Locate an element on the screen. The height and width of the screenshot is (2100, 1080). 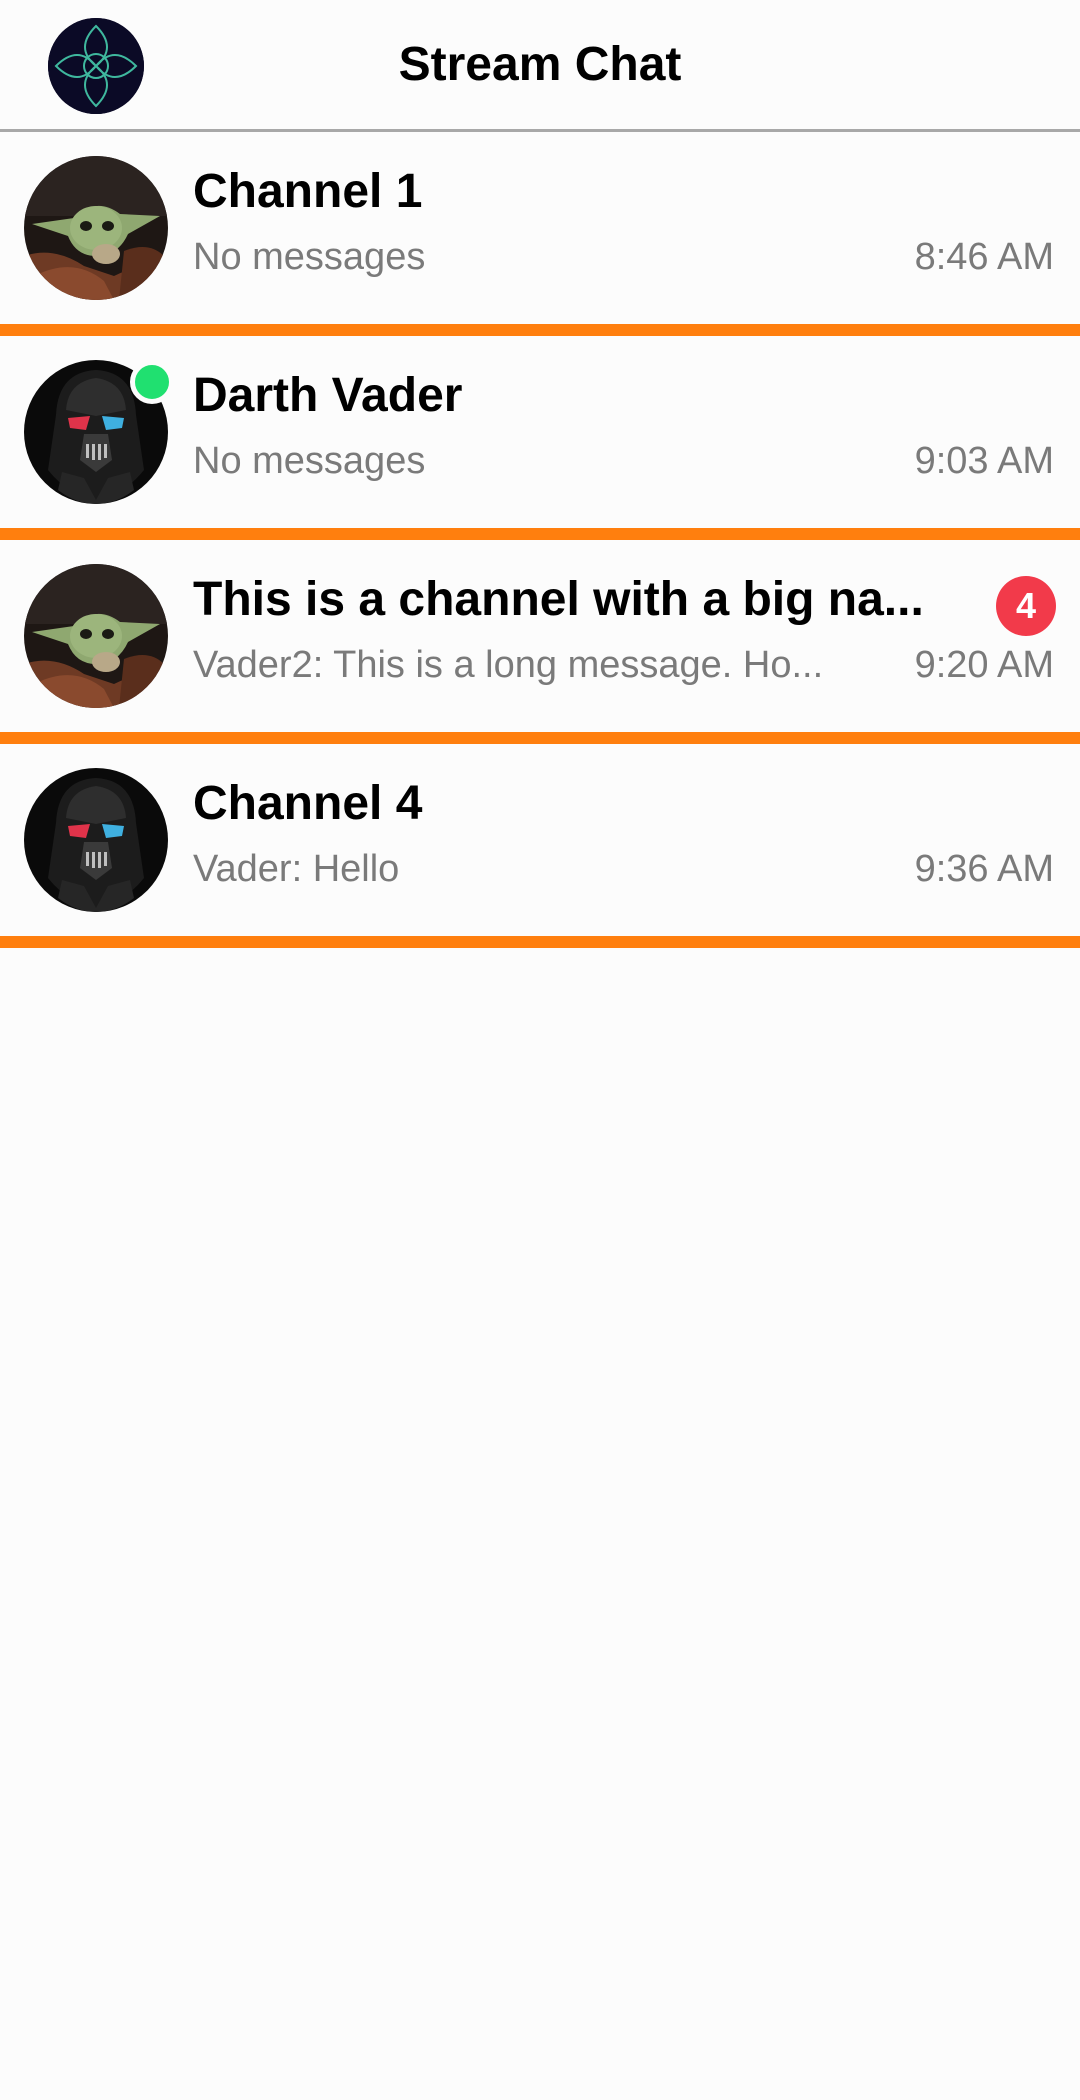
darth-vader-avatar is located at coordinates (96, 840).